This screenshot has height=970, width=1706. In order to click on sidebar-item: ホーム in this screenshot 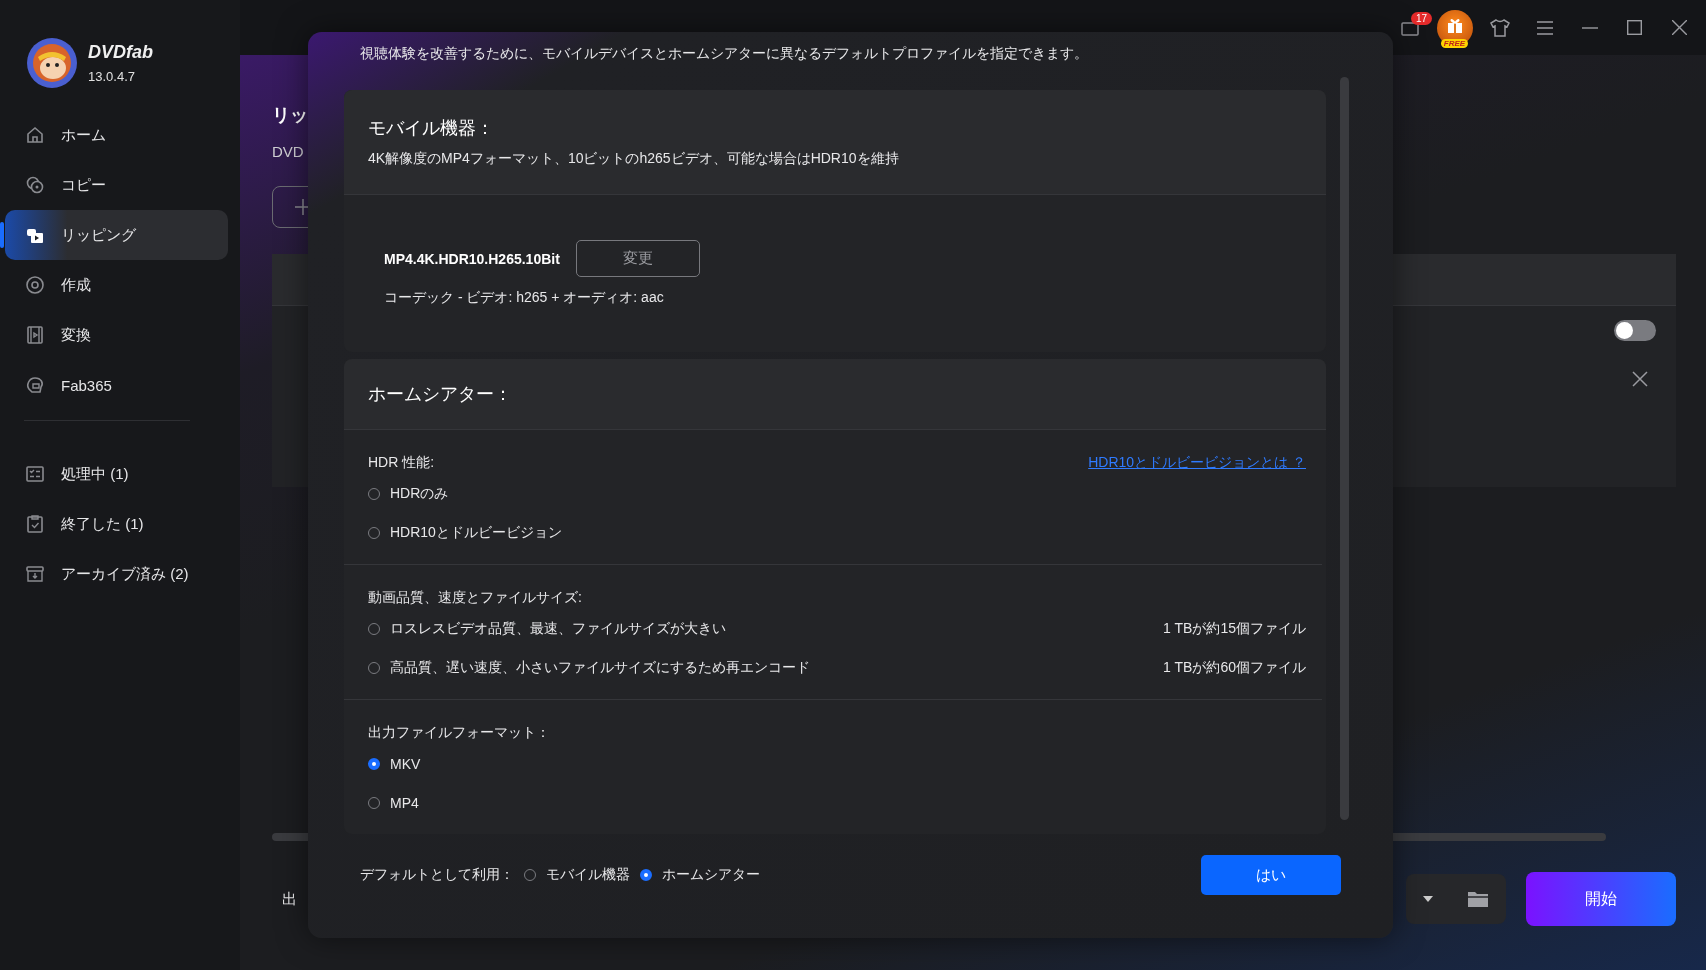, I will do `click(116, 135)`.